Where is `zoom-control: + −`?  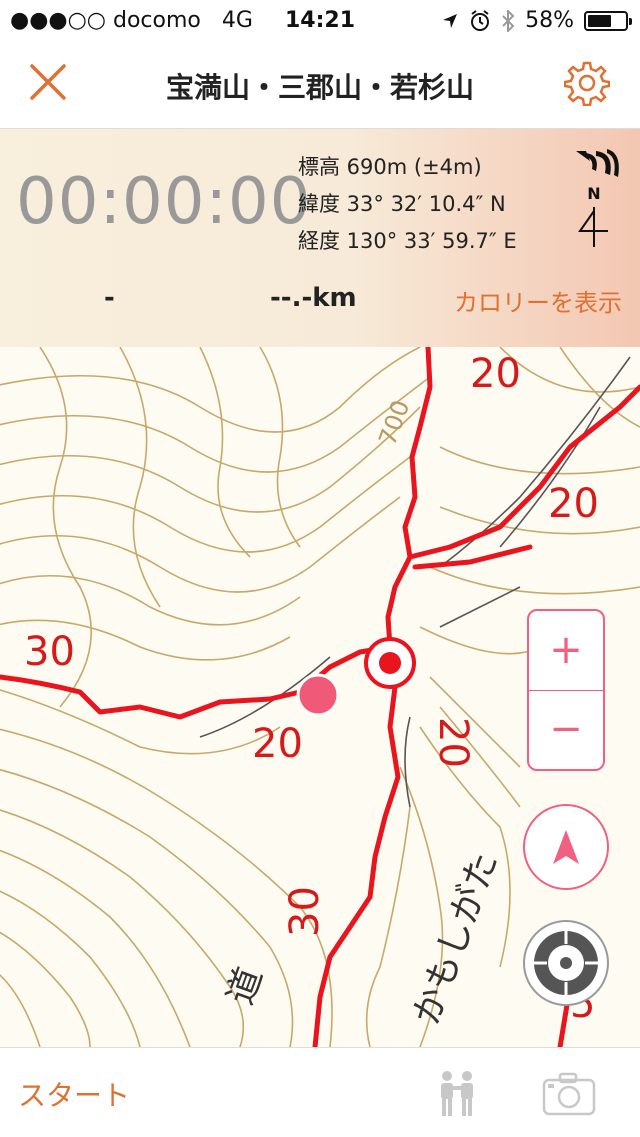 zoom-control: + − is located at coordinates (566, 690).